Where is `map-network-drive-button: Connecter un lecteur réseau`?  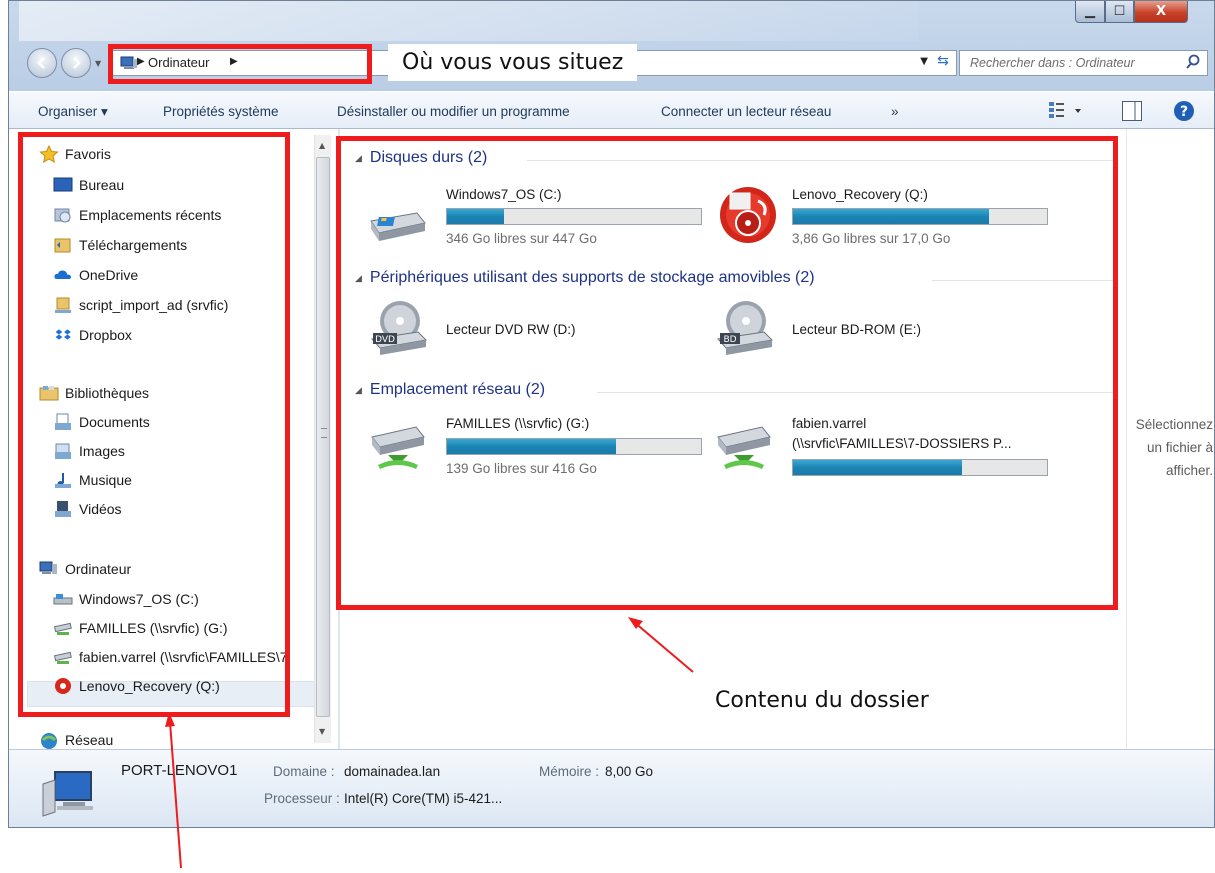 map-network-drive-button: Connecter un lecteur réseau is located at coordinates (746, 111).